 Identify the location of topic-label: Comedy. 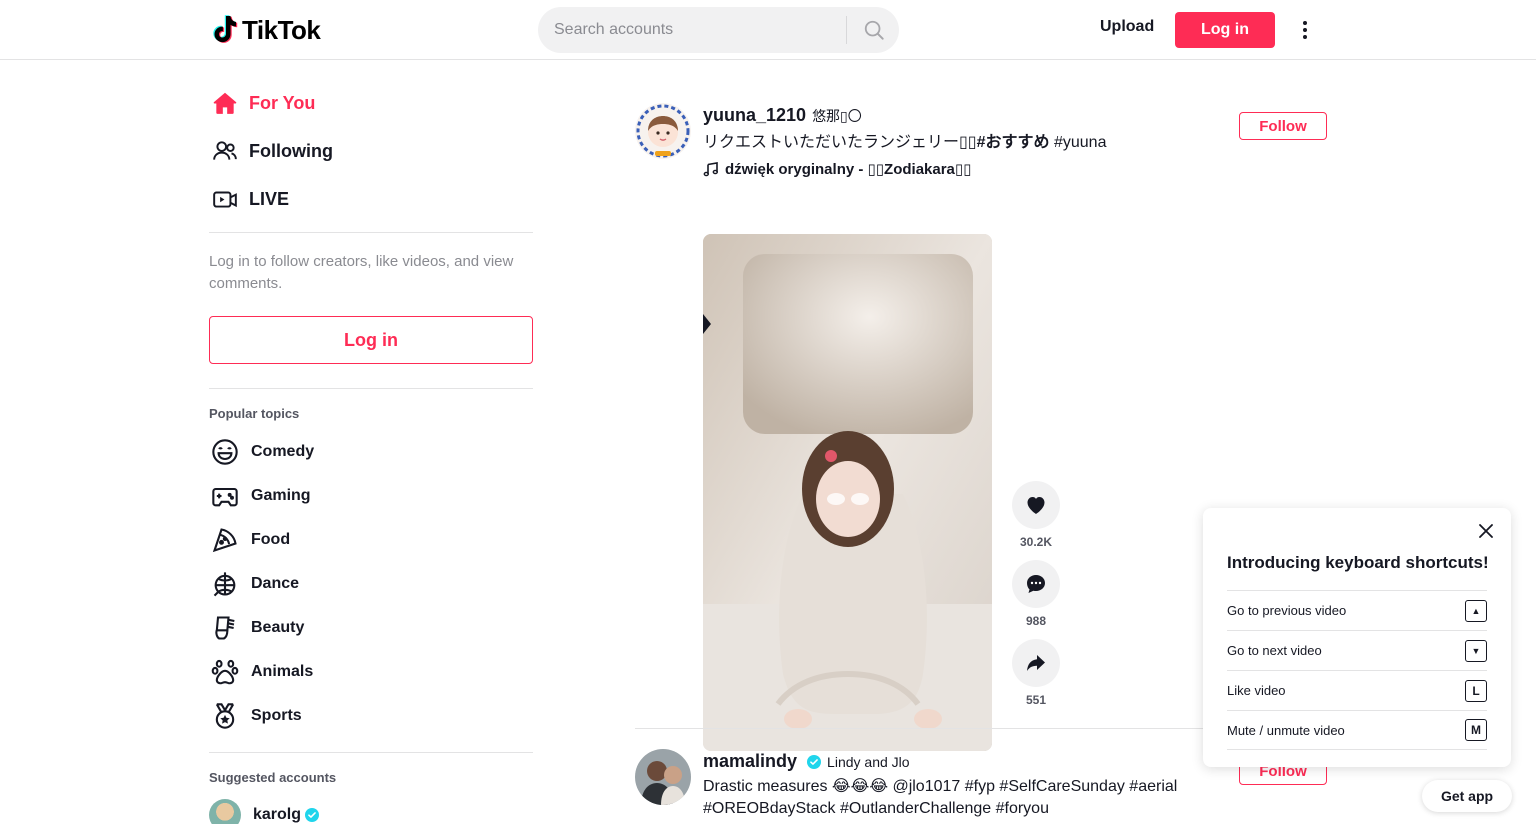
(283, 451).